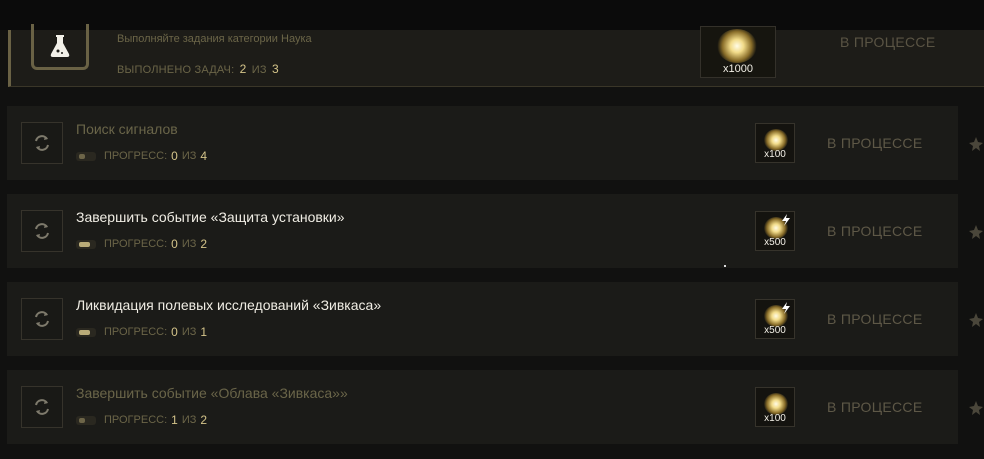 This screenshot has width=984, height=459. I want to click on quest-progress: ПРОГРЕСС: 1 ИЗ 2, so click(143, 420).